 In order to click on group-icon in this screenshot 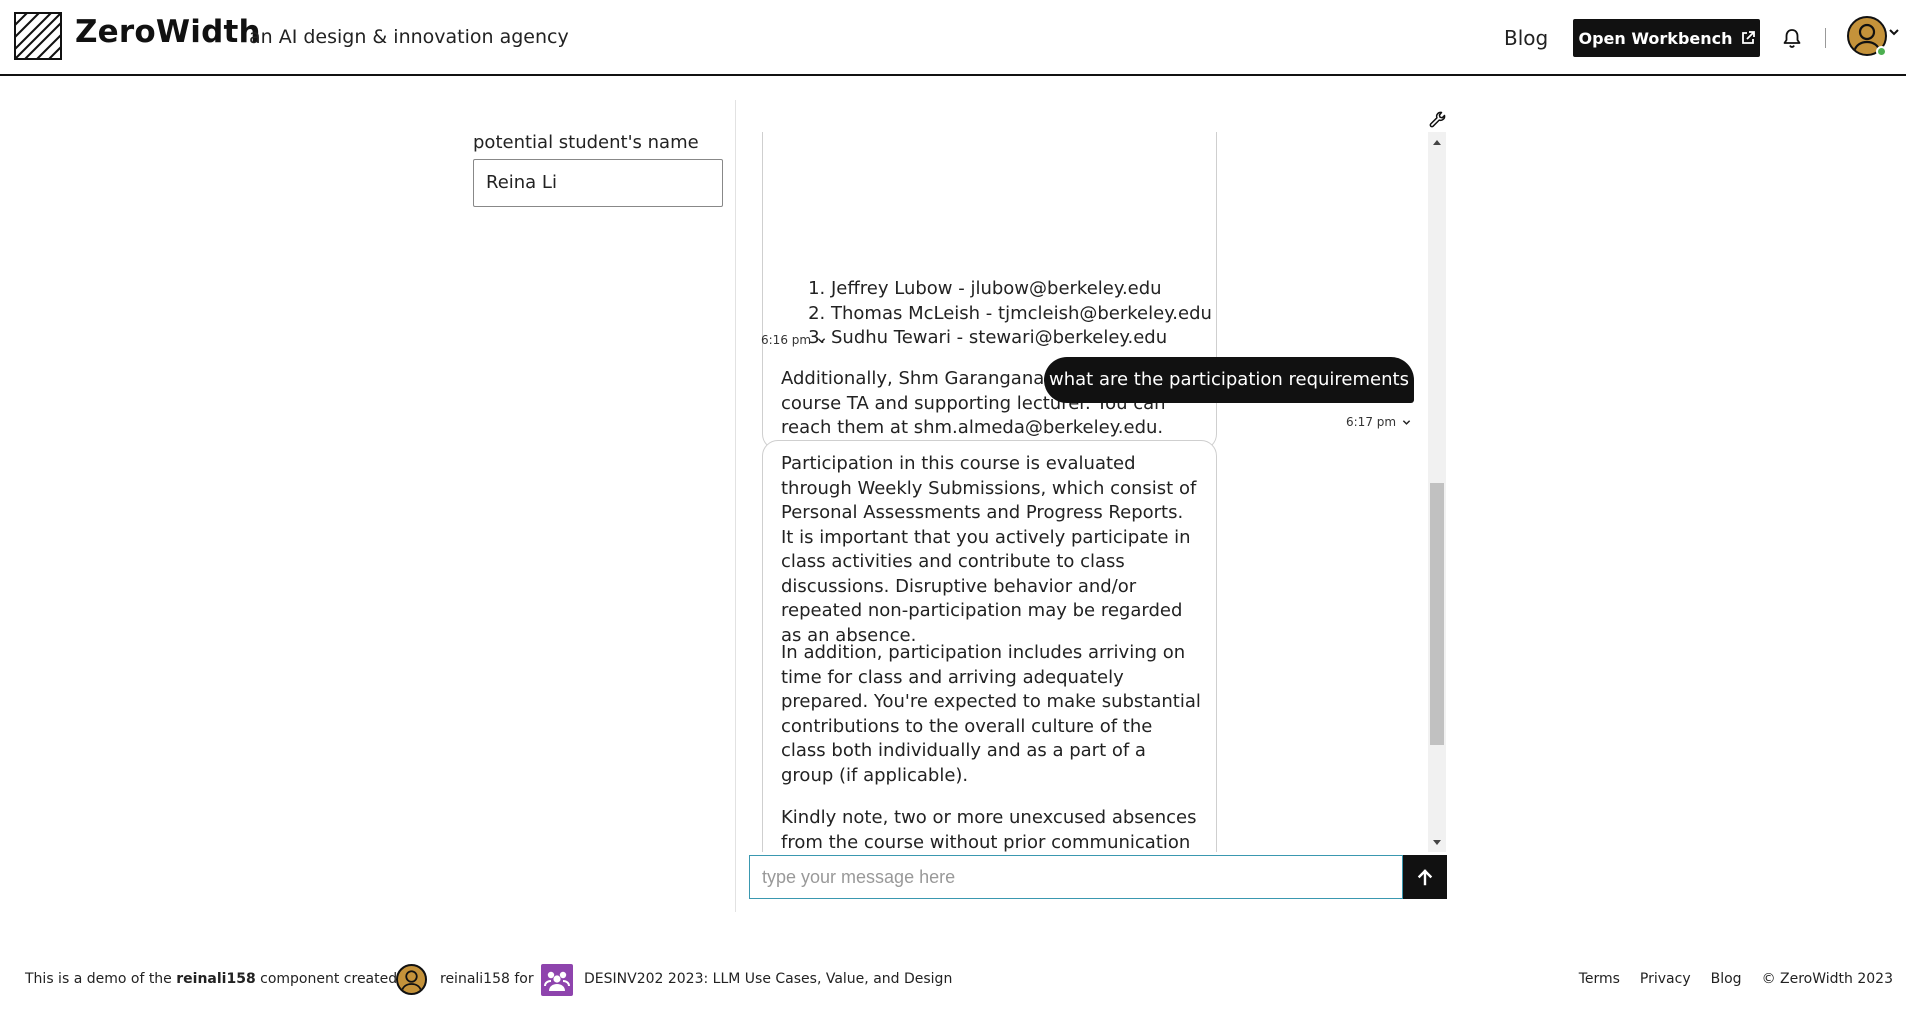, I will do `click(557, 981)`.